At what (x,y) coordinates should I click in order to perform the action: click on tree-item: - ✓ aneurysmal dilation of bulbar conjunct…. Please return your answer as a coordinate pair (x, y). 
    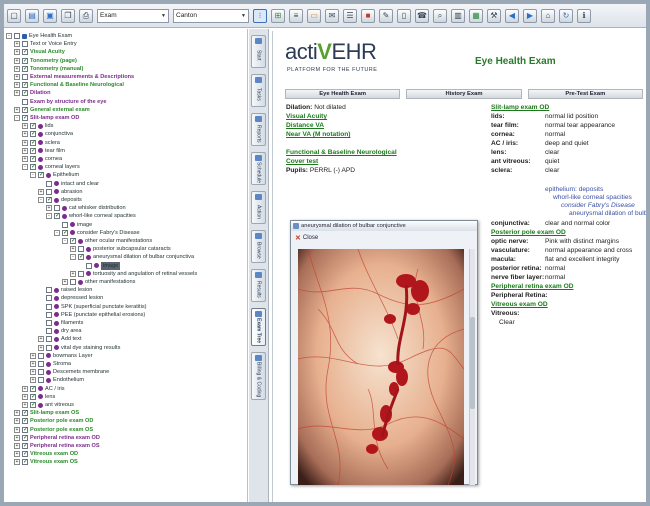
    Looking at the image, I should click on (132, 257).